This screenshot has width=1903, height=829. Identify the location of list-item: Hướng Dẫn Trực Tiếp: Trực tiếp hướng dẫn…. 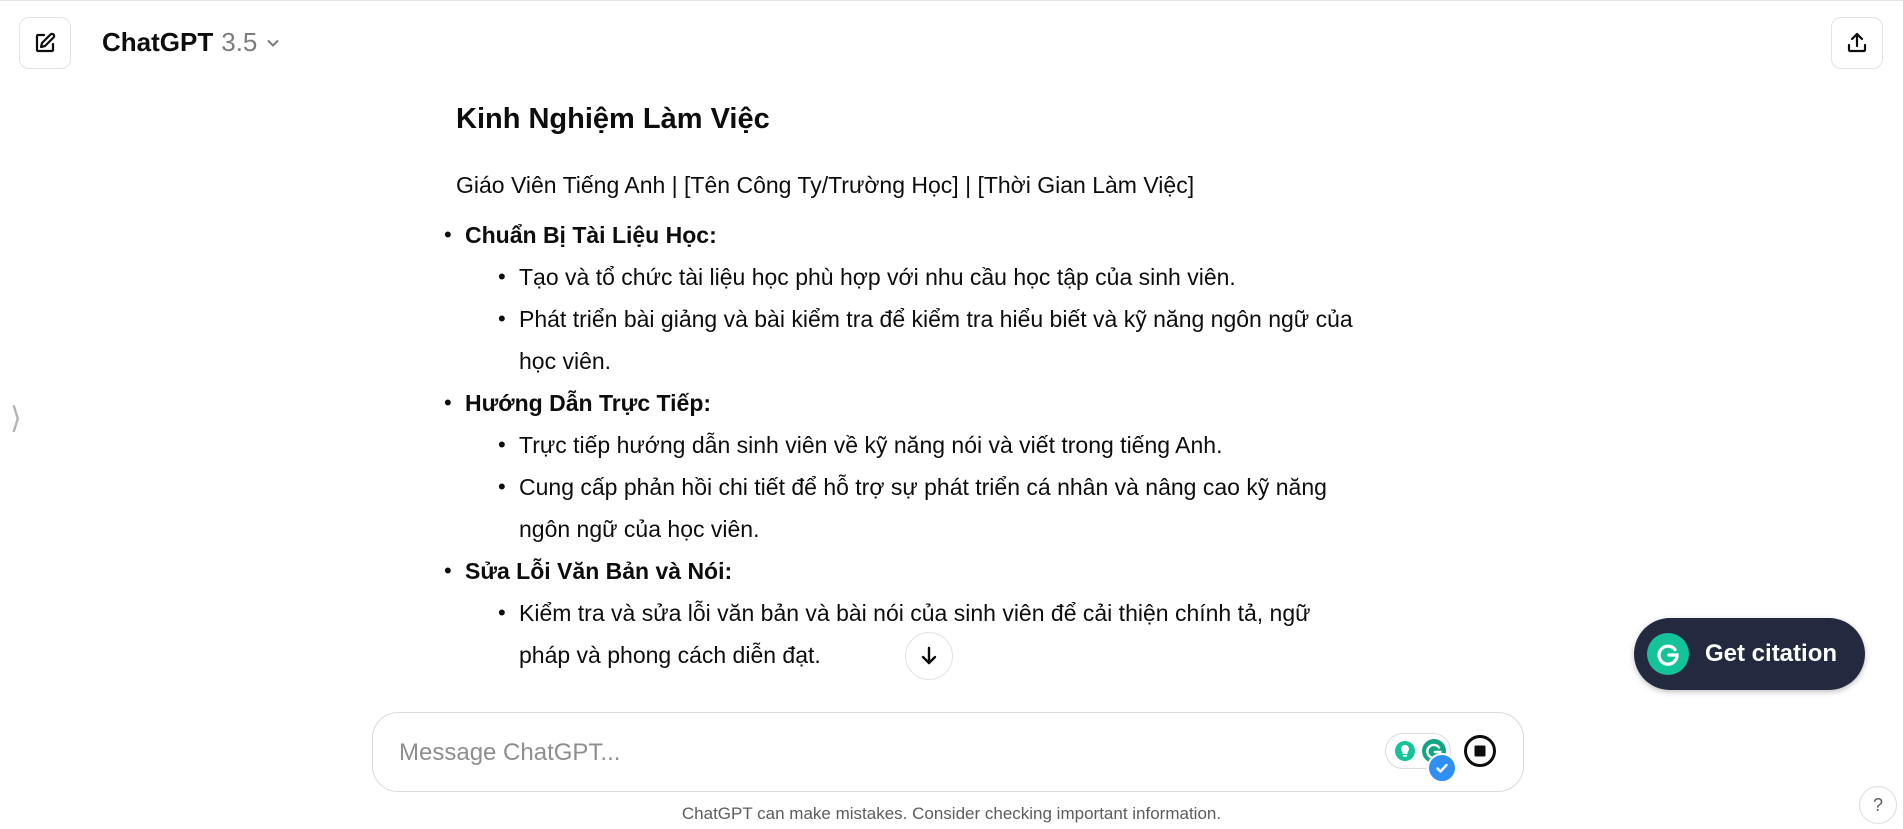
(904, 466).